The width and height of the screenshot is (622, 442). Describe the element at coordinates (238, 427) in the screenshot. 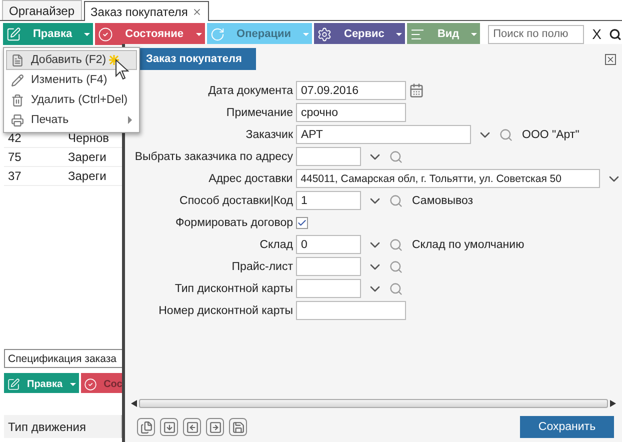

I see `save-icon` at that location.